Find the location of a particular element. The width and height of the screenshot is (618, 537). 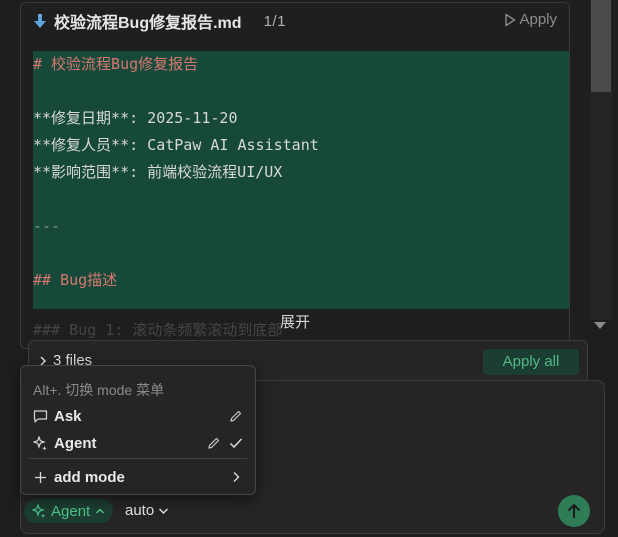

code-line: **修复人员**: CatPaw AI Assistant is located at coordinates (176, 145).